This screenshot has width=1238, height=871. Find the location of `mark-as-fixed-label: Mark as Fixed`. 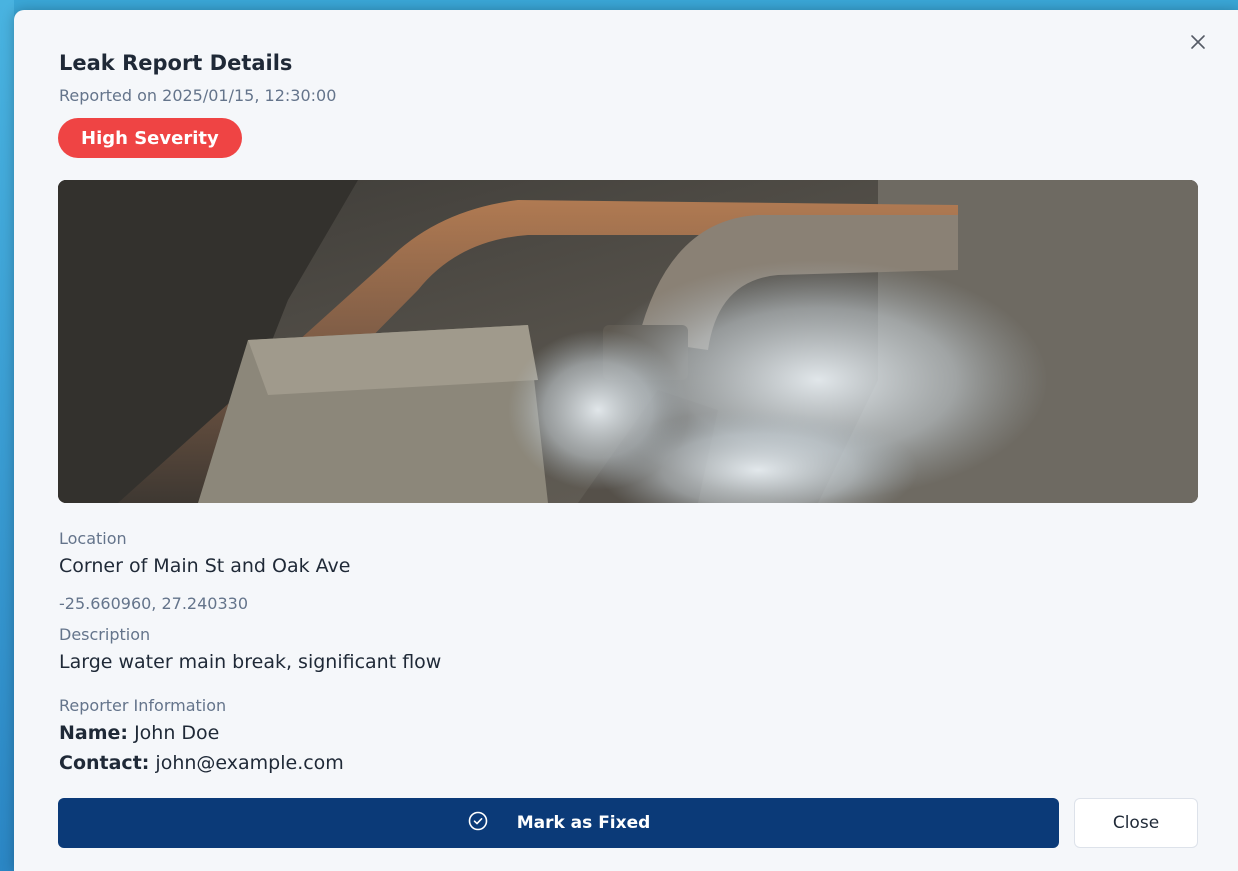

mark-as-fixed-label: Mark as Fixed is located at coordinates (583, 823).